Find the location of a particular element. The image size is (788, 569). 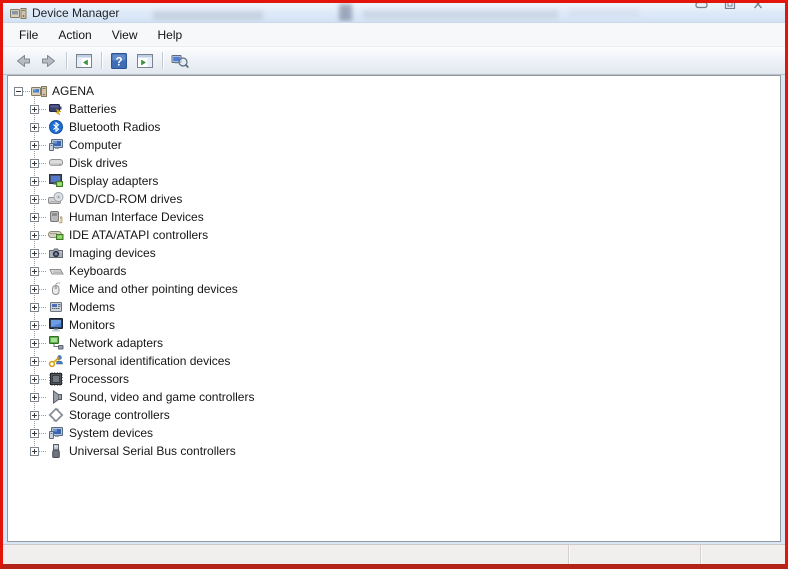

imaging-device-icon is located at coordinates (56, 253).